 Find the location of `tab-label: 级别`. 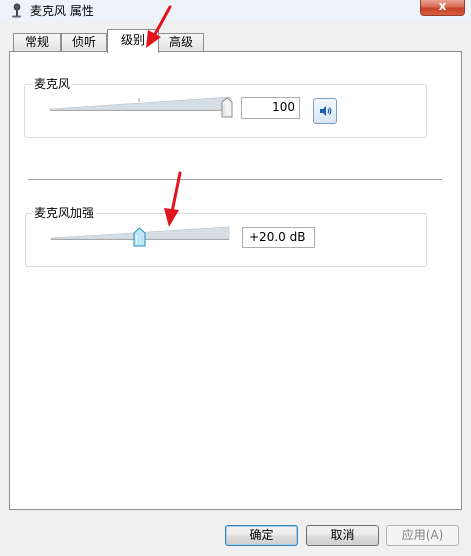

tab-label: 级别 is located at coordinates (132, 40).